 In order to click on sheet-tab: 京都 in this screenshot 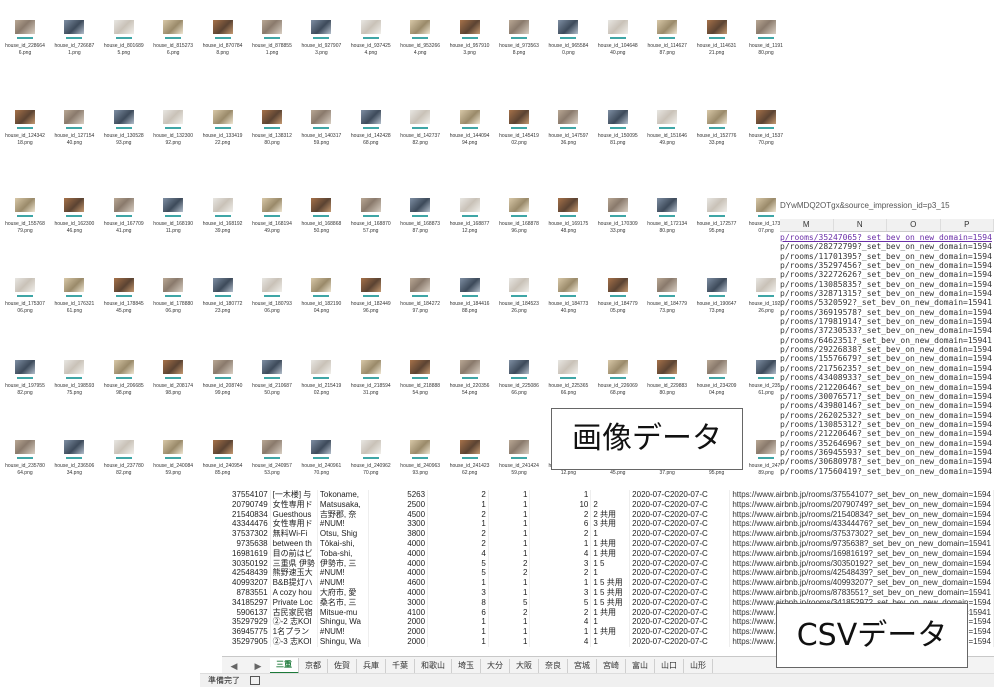, I will do `click(313, 666)`.